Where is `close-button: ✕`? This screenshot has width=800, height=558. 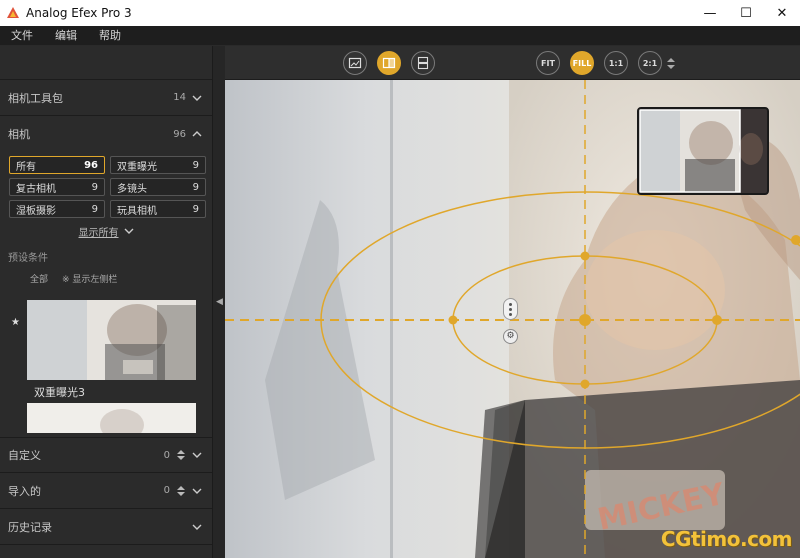
close-button: ✕ is located at coordinates (782, 13).